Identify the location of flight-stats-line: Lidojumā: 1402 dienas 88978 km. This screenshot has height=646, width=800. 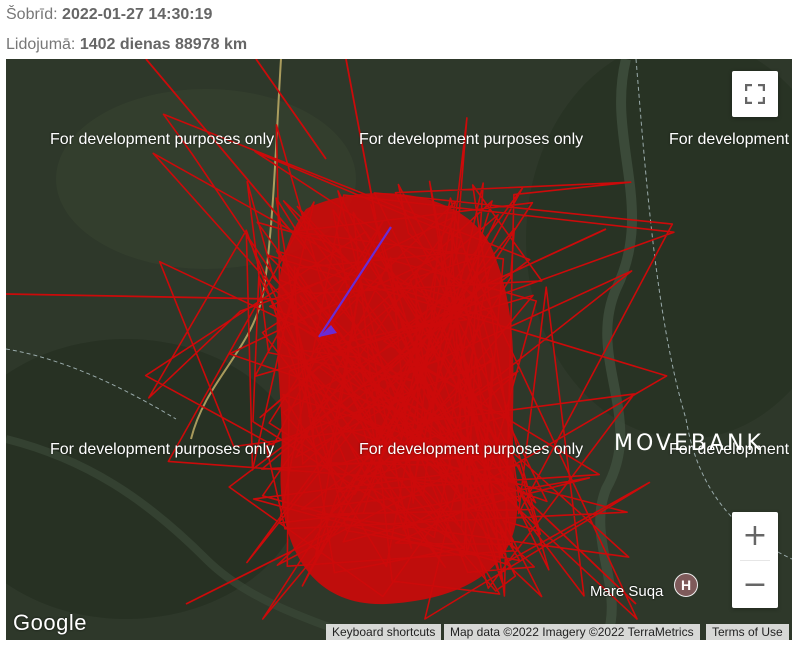
(126, 45).